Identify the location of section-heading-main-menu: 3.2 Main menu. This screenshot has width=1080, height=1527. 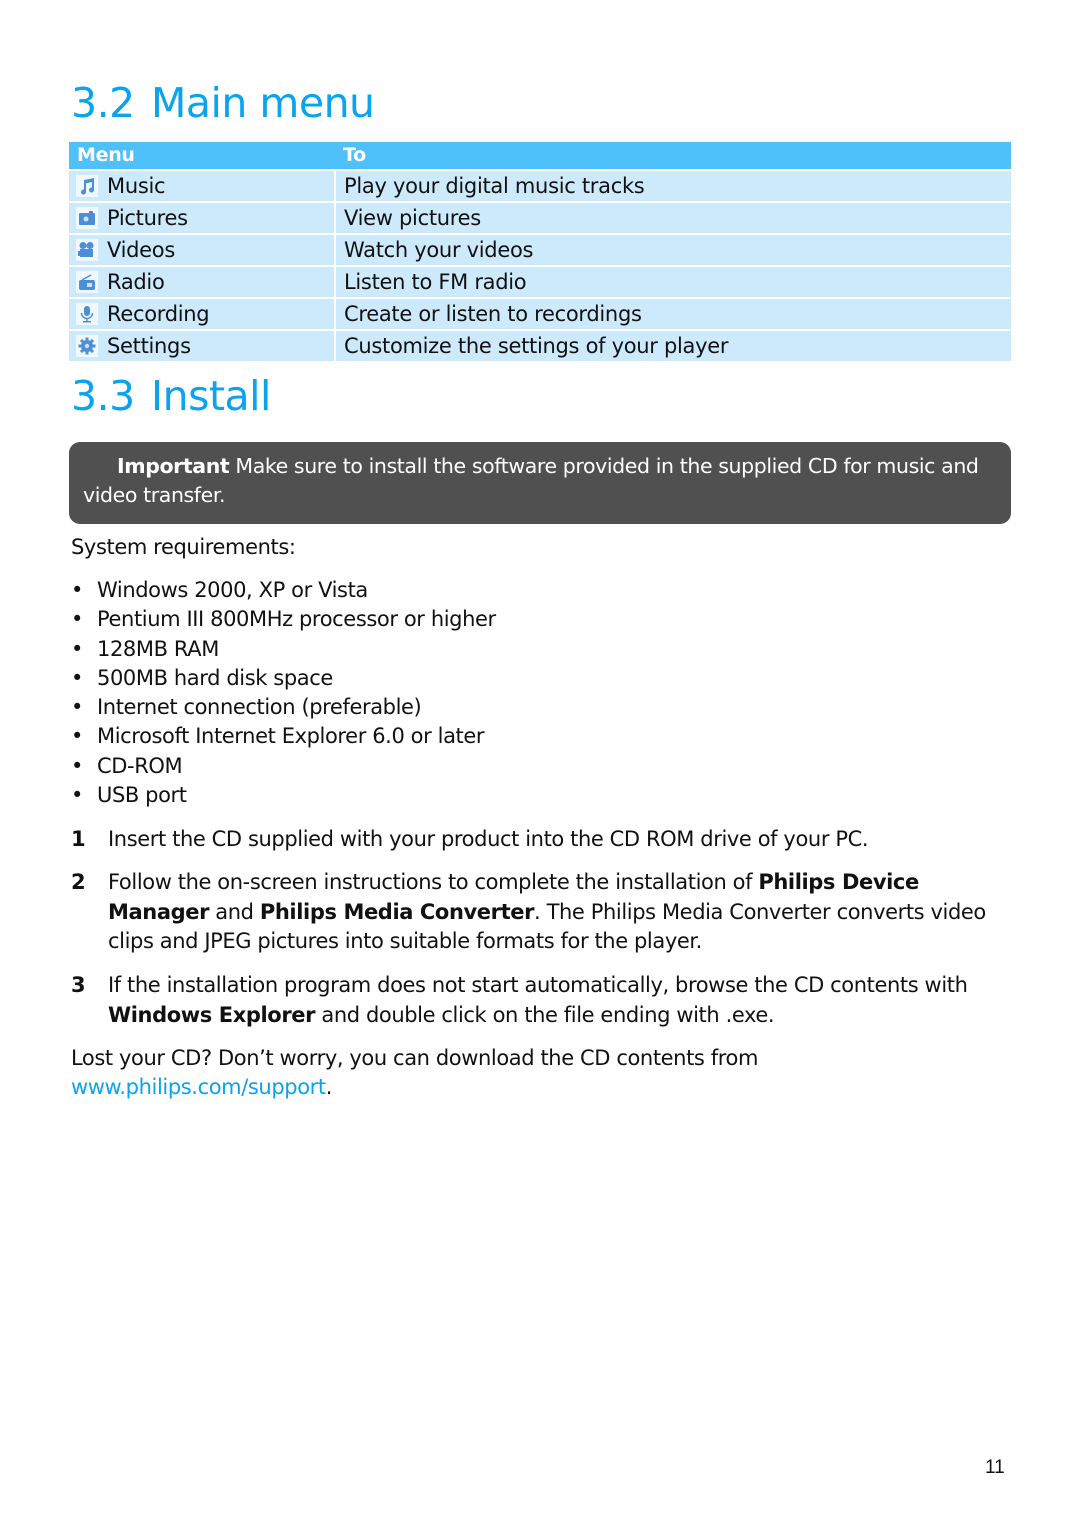
(223, 103).